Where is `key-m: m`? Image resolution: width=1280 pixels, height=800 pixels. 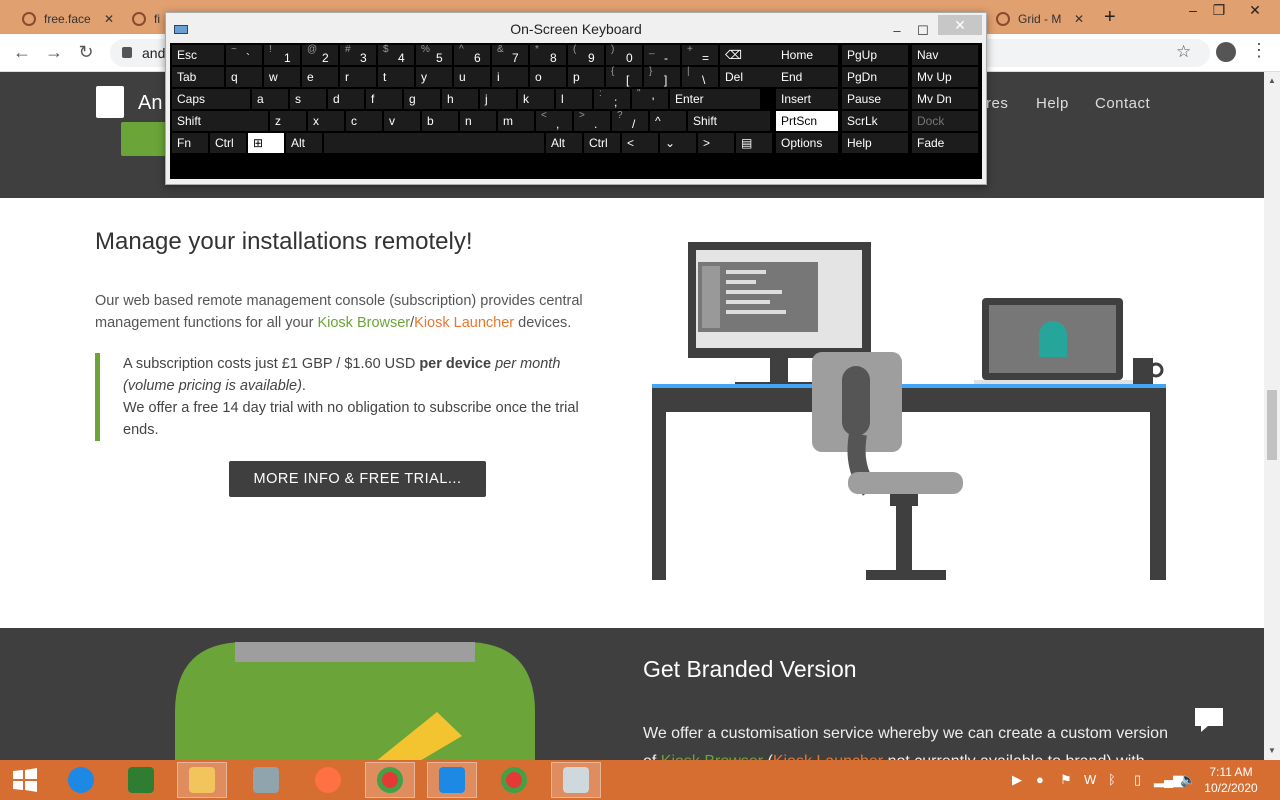 key-m: m is located at coordinates (516, 121).